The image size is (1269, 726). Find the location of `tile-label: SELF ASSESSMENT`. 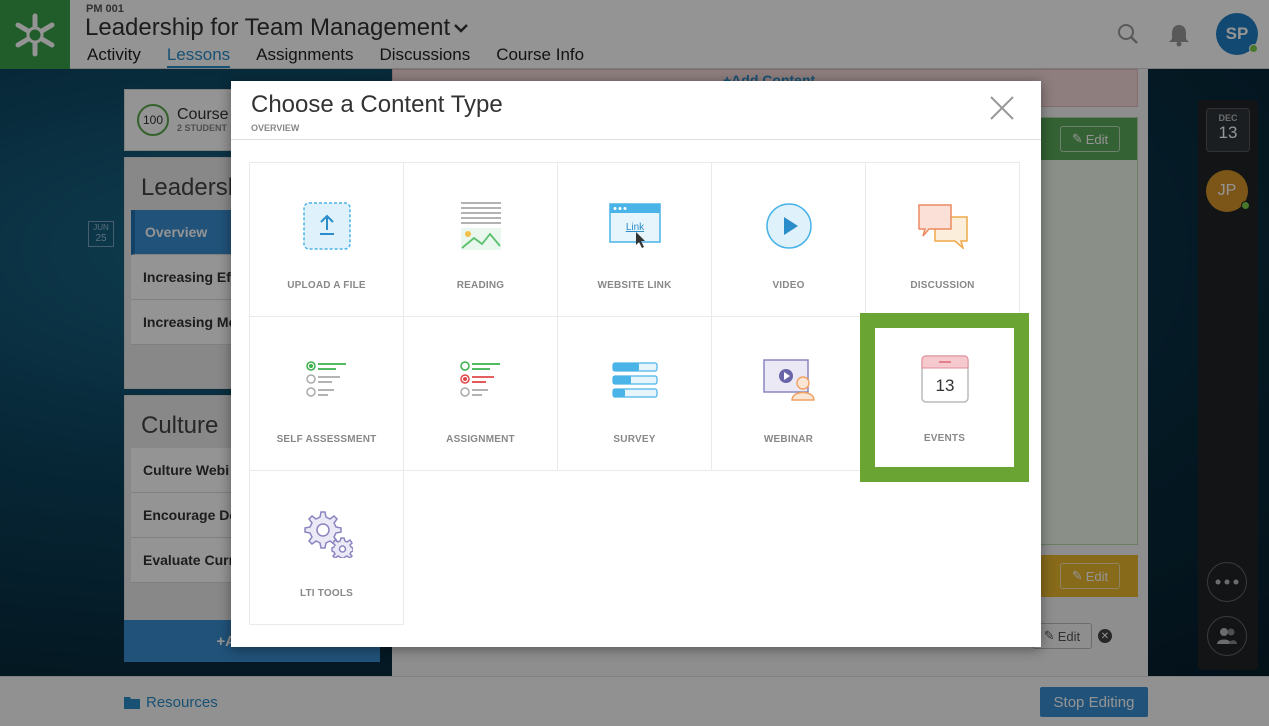

tile-label: SELF ASSESSMENT is located at coordinates (326, 439).